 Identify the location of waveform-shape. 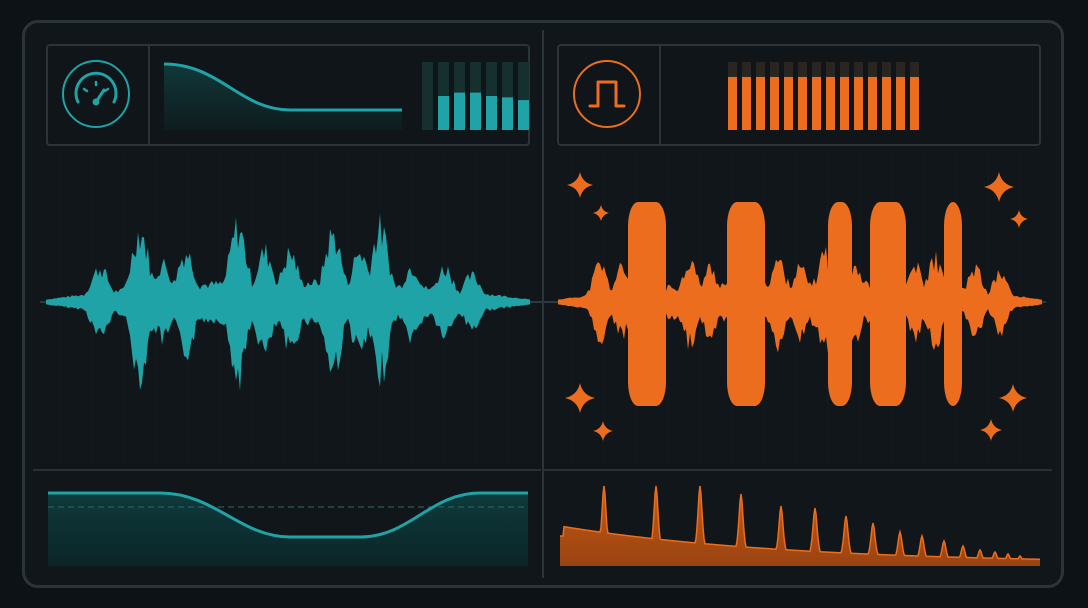
(288, 302).